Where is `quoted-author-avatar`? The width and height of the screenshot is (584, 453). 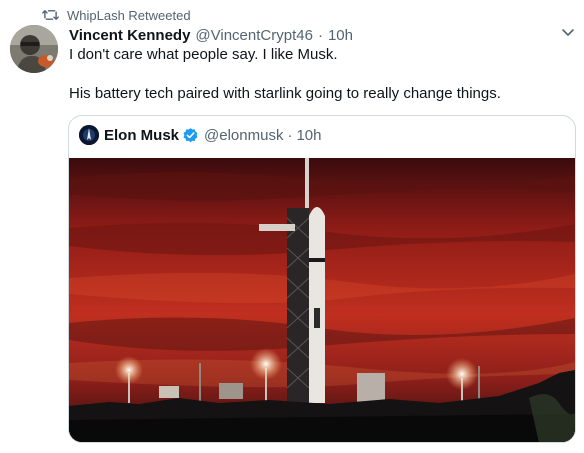
quoted-author-avatar is located at coordinates (89, 135).